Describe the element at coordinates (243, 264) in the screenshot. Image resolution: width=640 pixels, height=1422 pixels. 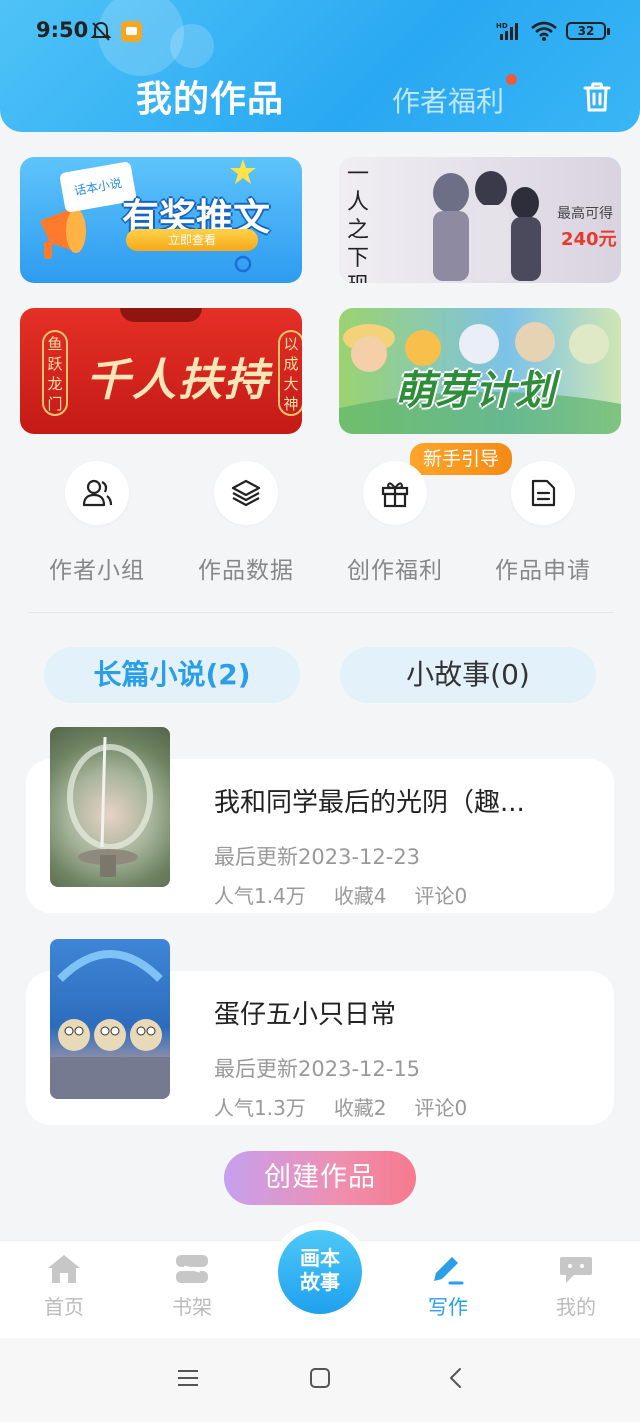
I see `ring-decor-icon` at that location.